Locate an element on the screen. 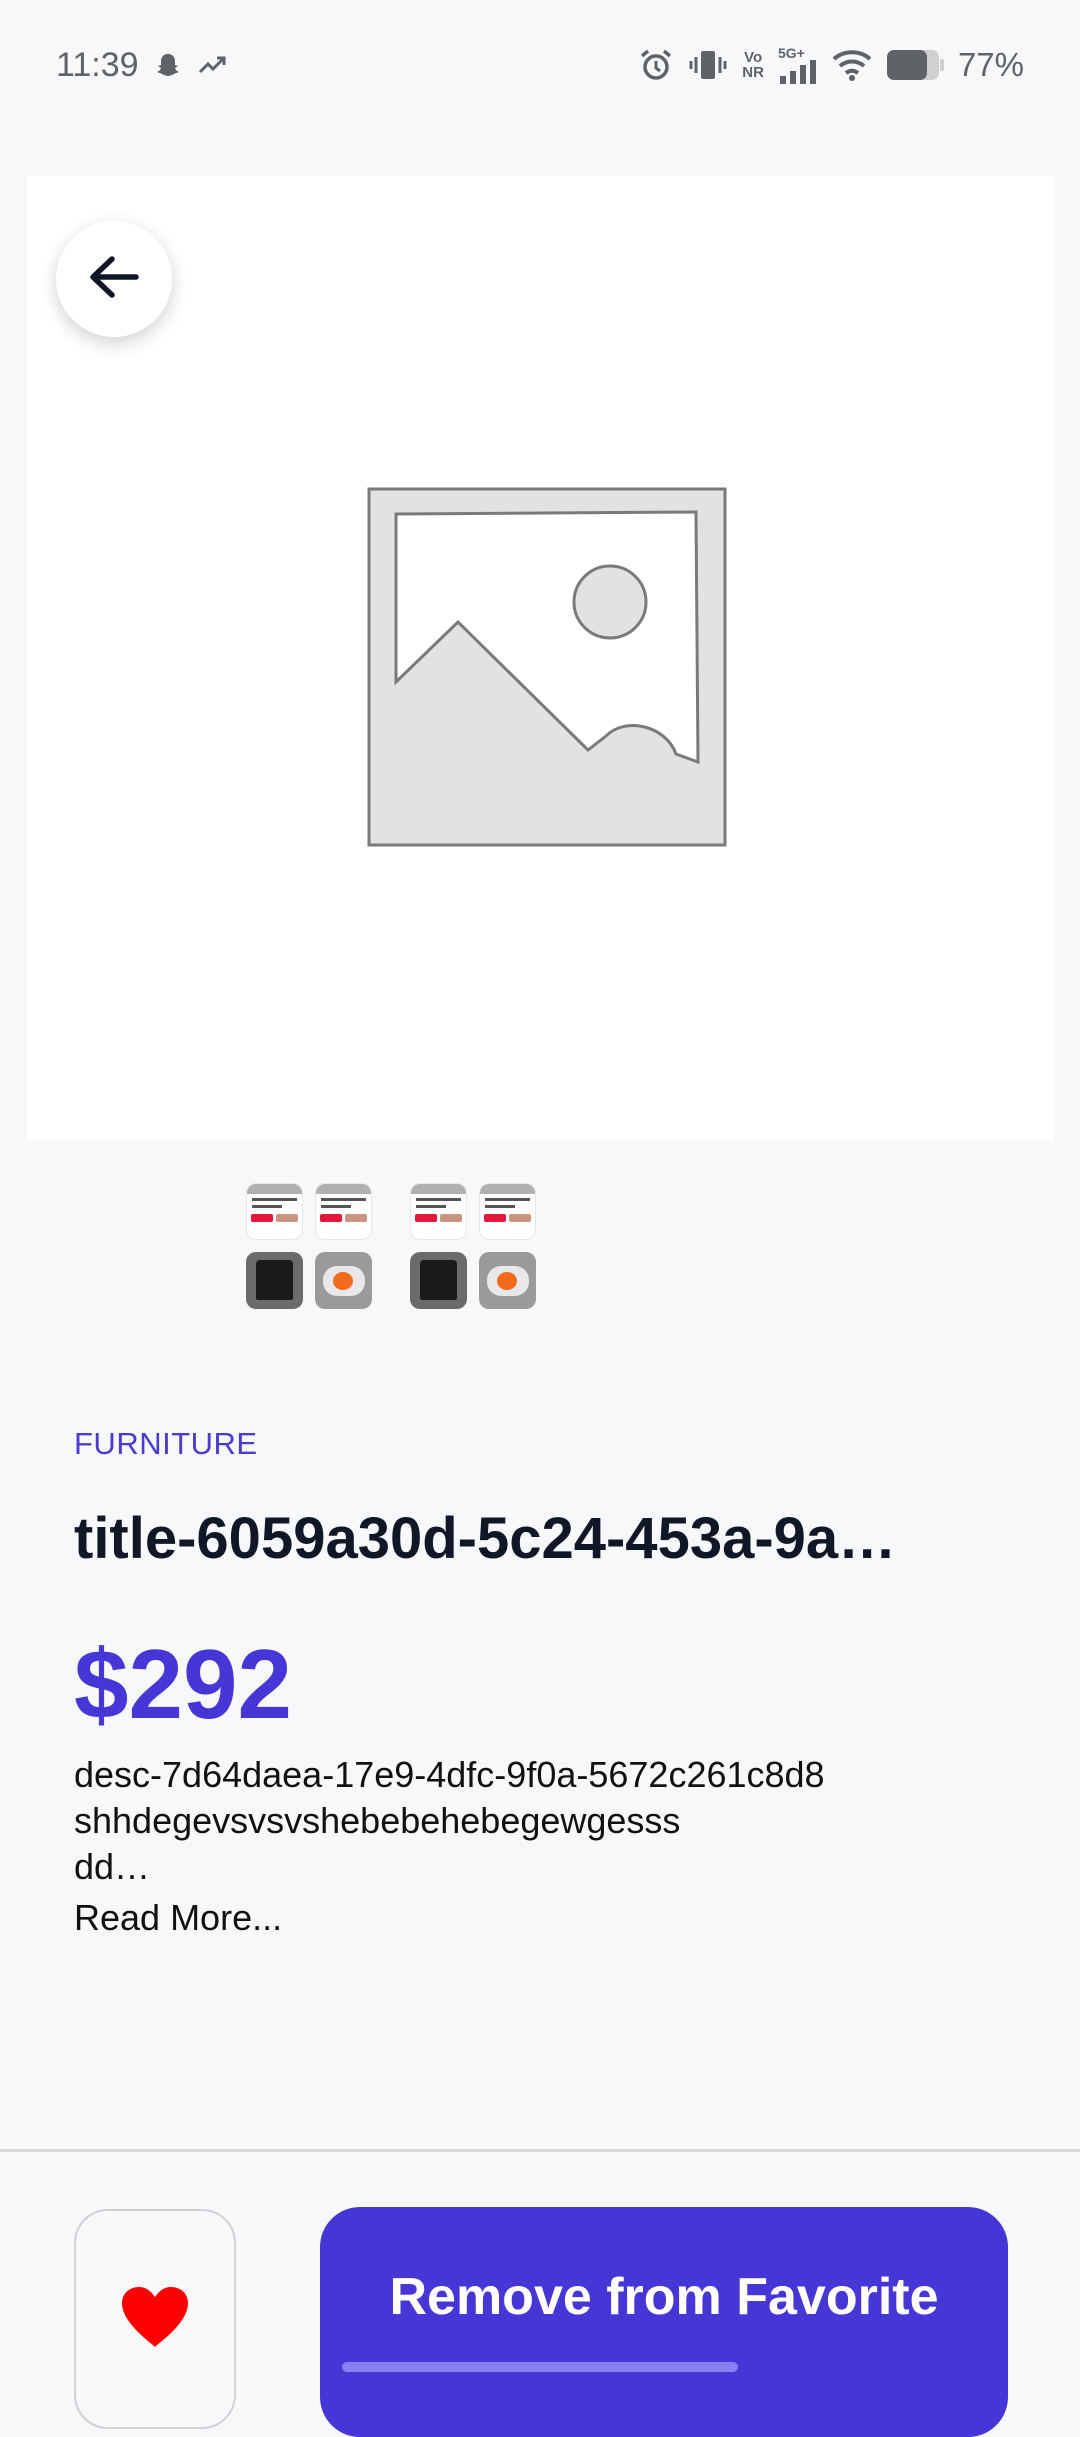  arrow-left-icon is located at coordinates (114, 279).